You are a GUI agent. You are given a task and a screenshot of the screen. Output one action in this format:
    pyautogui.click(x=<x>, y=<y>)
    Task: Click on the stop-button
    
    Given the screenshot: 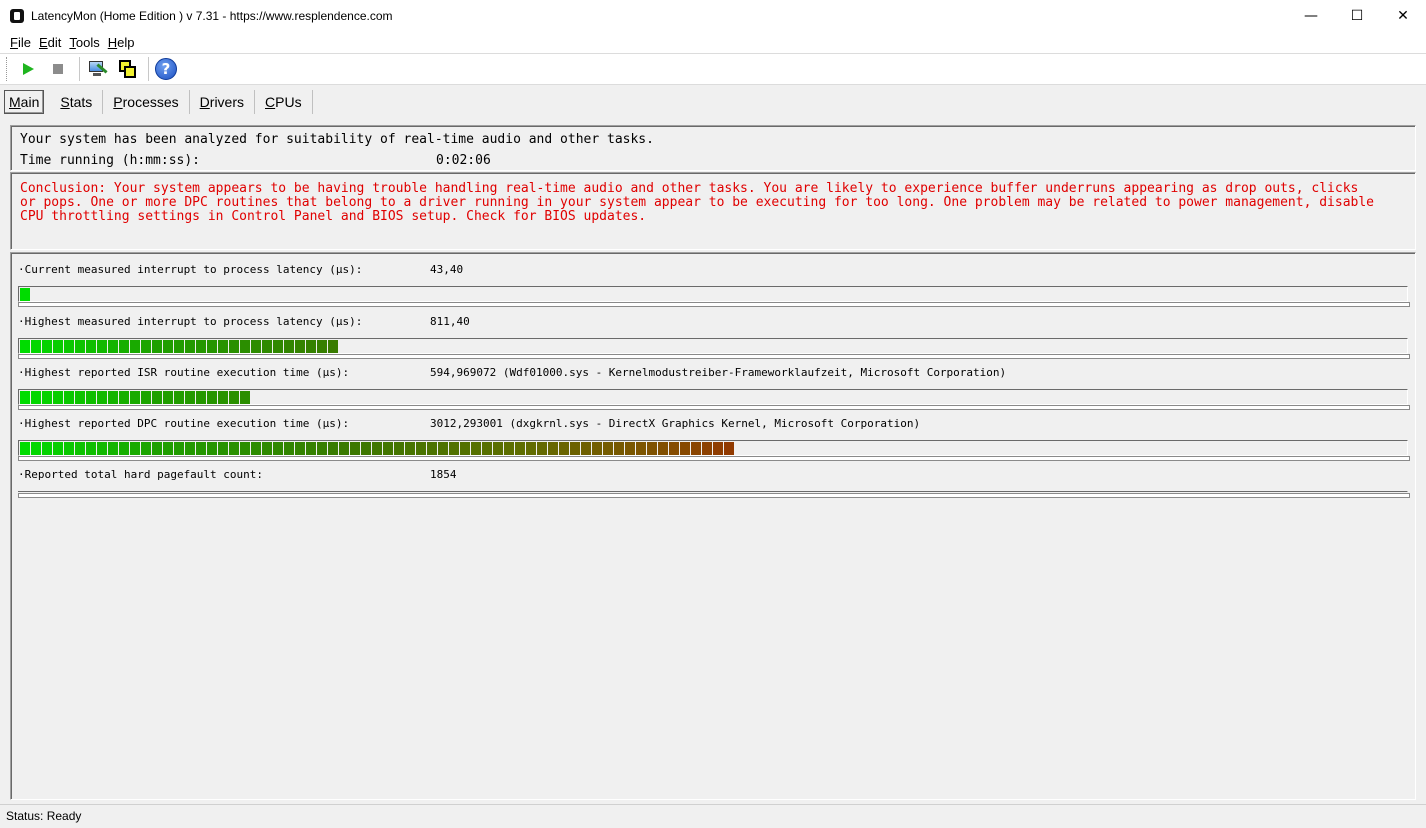 What is the action you would take?
    pyautogui.click(x=58, y=69)
    